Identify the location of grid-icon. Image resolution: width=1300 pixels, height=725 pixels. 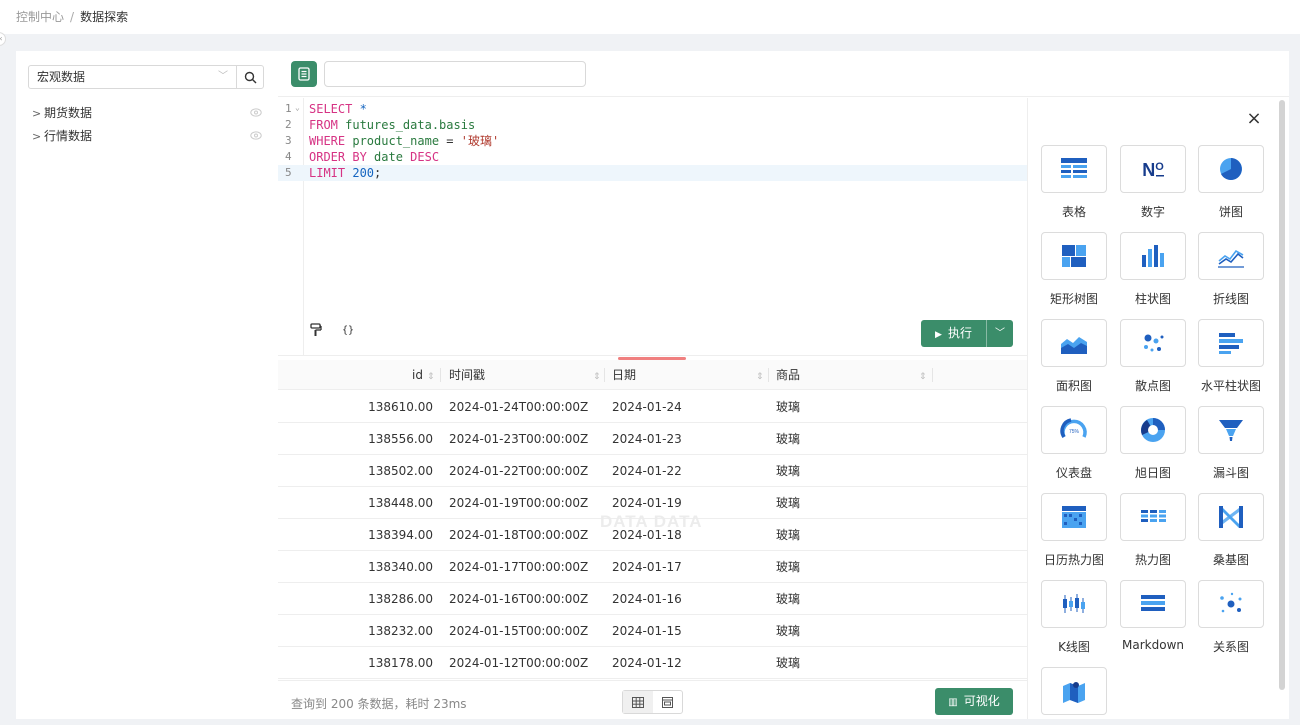
(637, 702).